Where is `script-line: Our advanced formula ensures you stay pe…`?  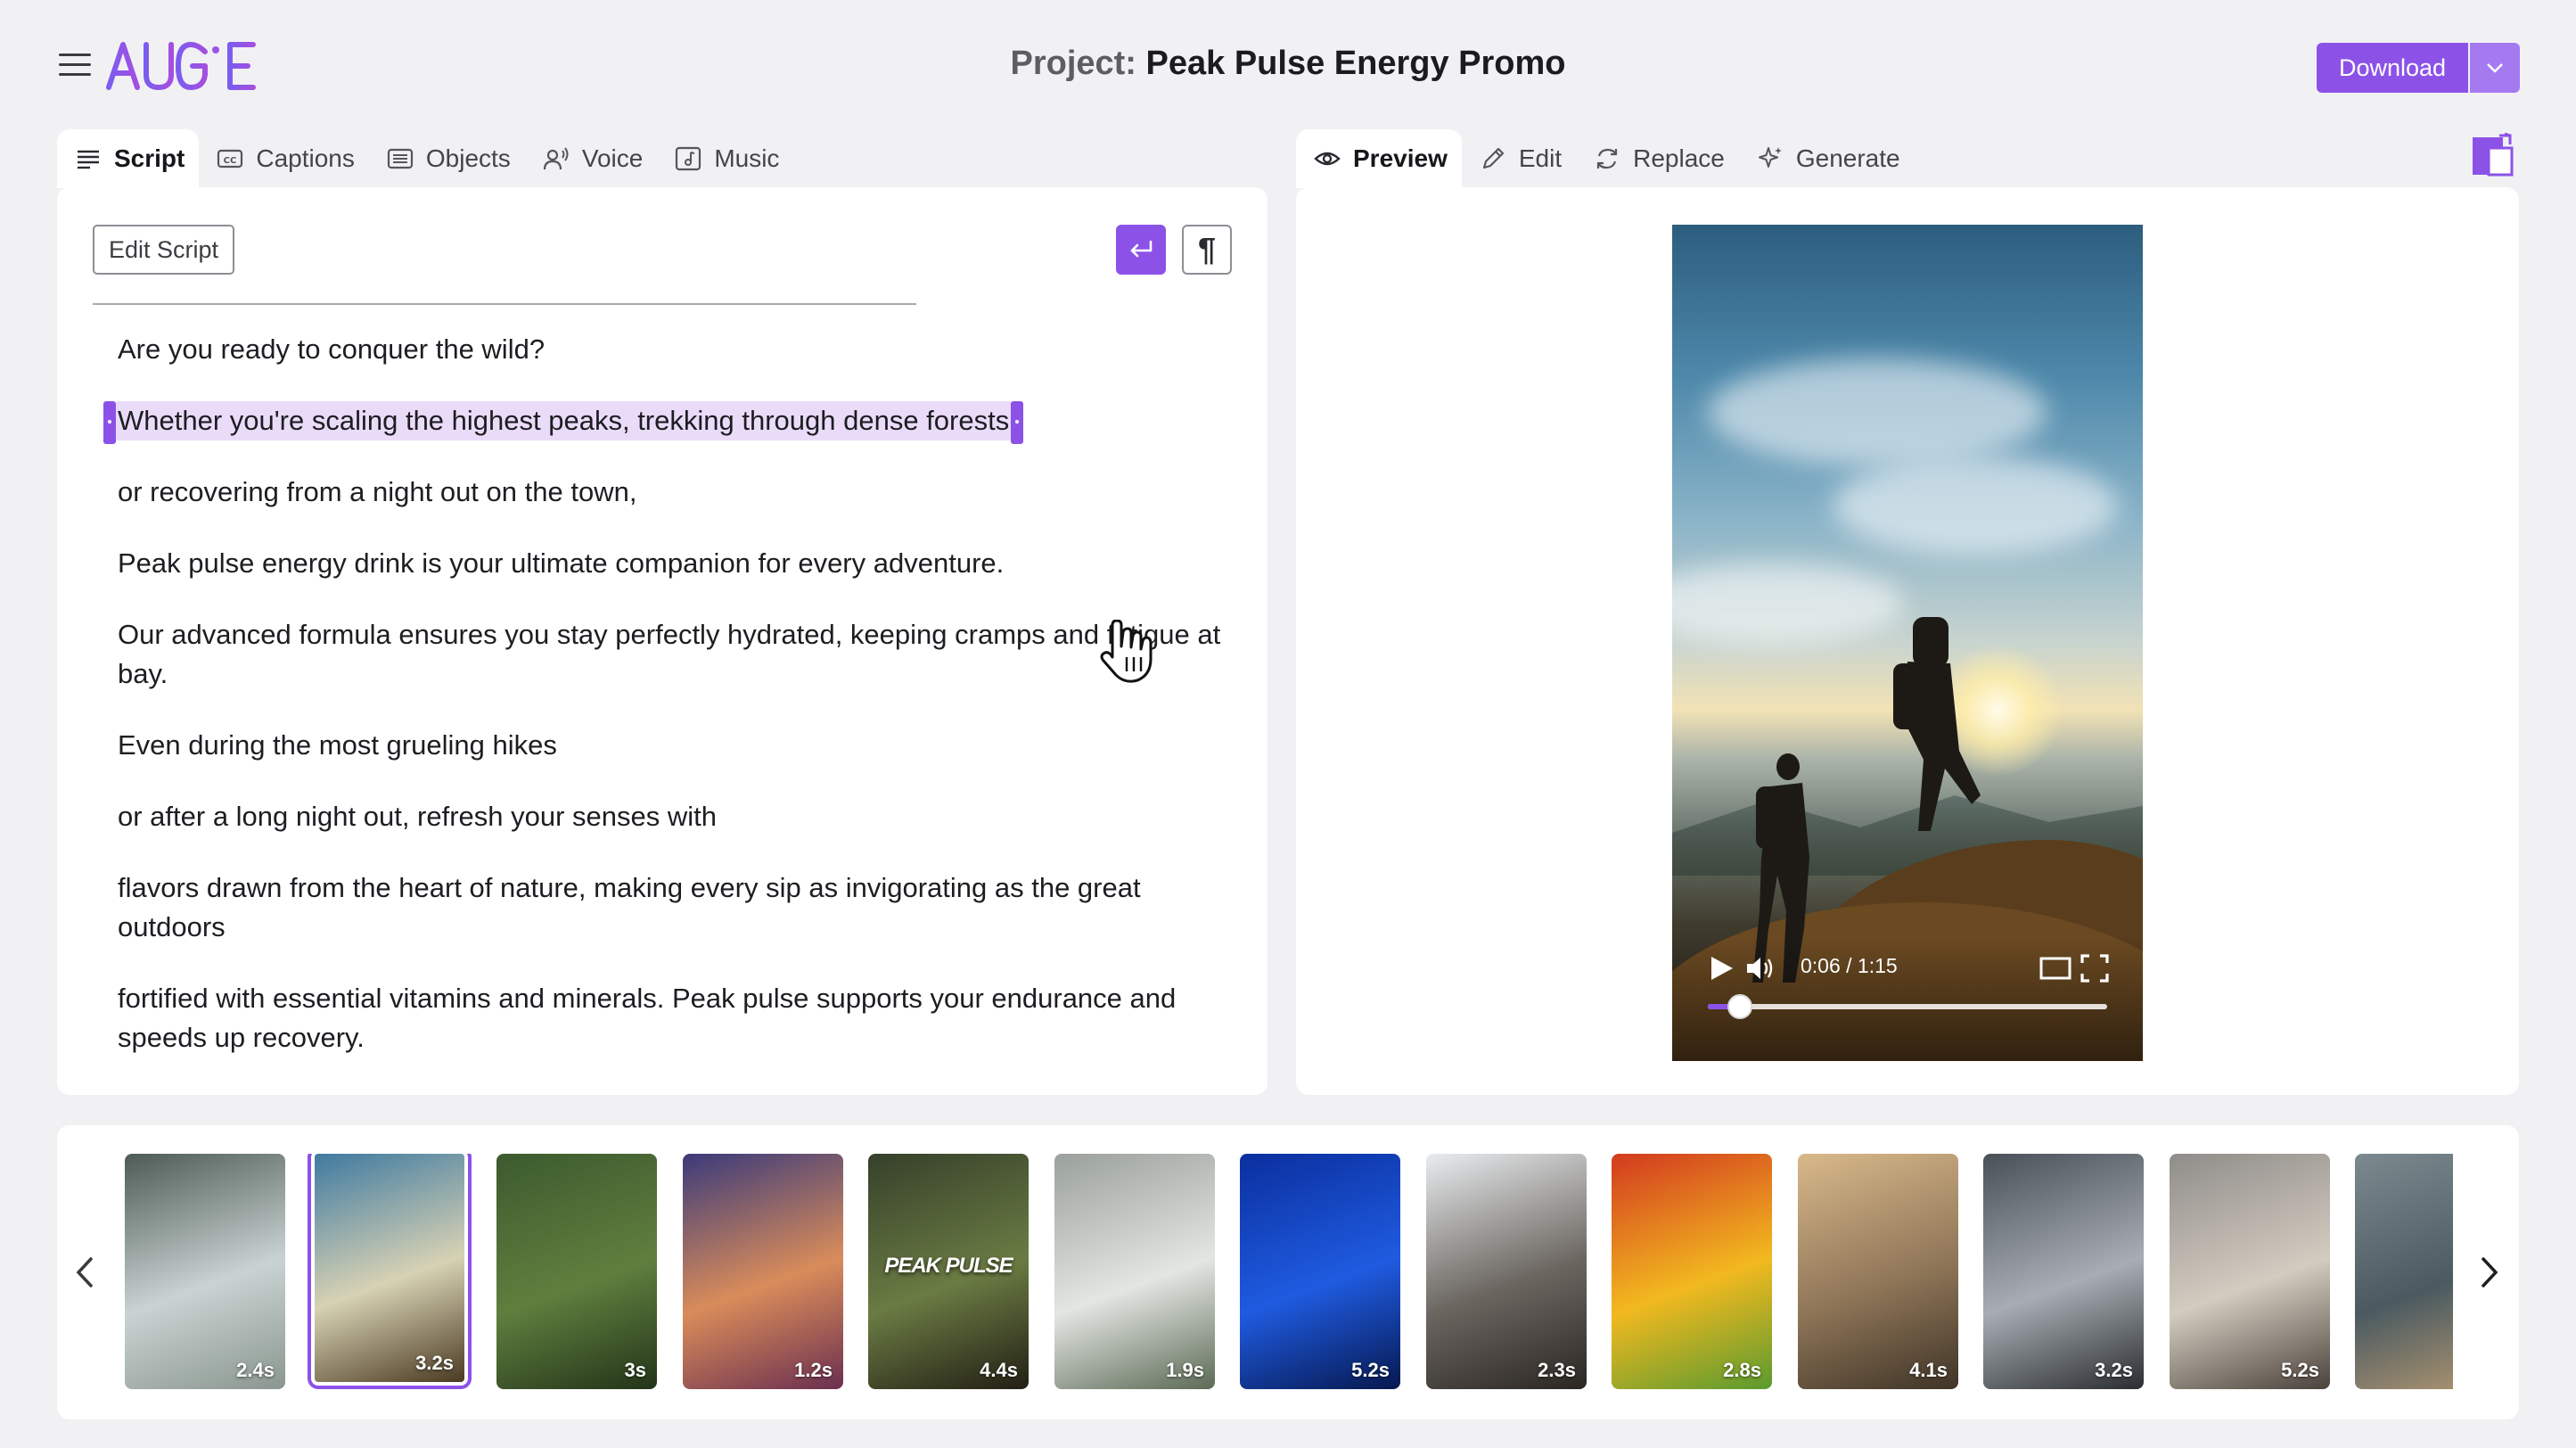 script-line: Our advanced formula ensures you stay pe… is located at coordinates (679, 654).